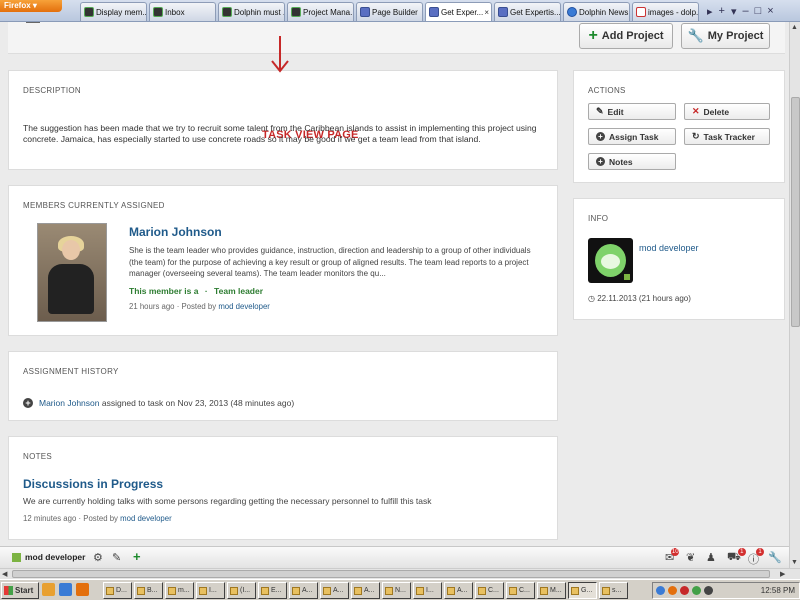  Describe the element at coordinates (434, 12) in the screenshot. I see `page-builder-icon` at that location.